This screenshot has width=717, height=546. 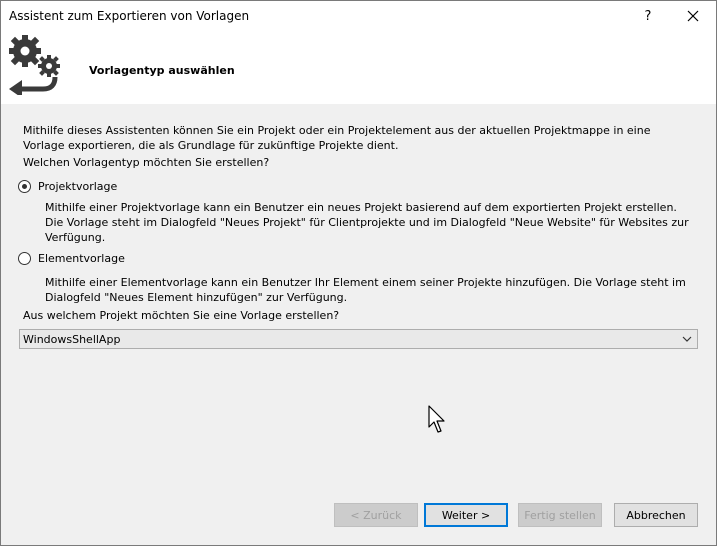 I want to click on radio-project-template: Projektvorlage, so click(x=67, y=186).